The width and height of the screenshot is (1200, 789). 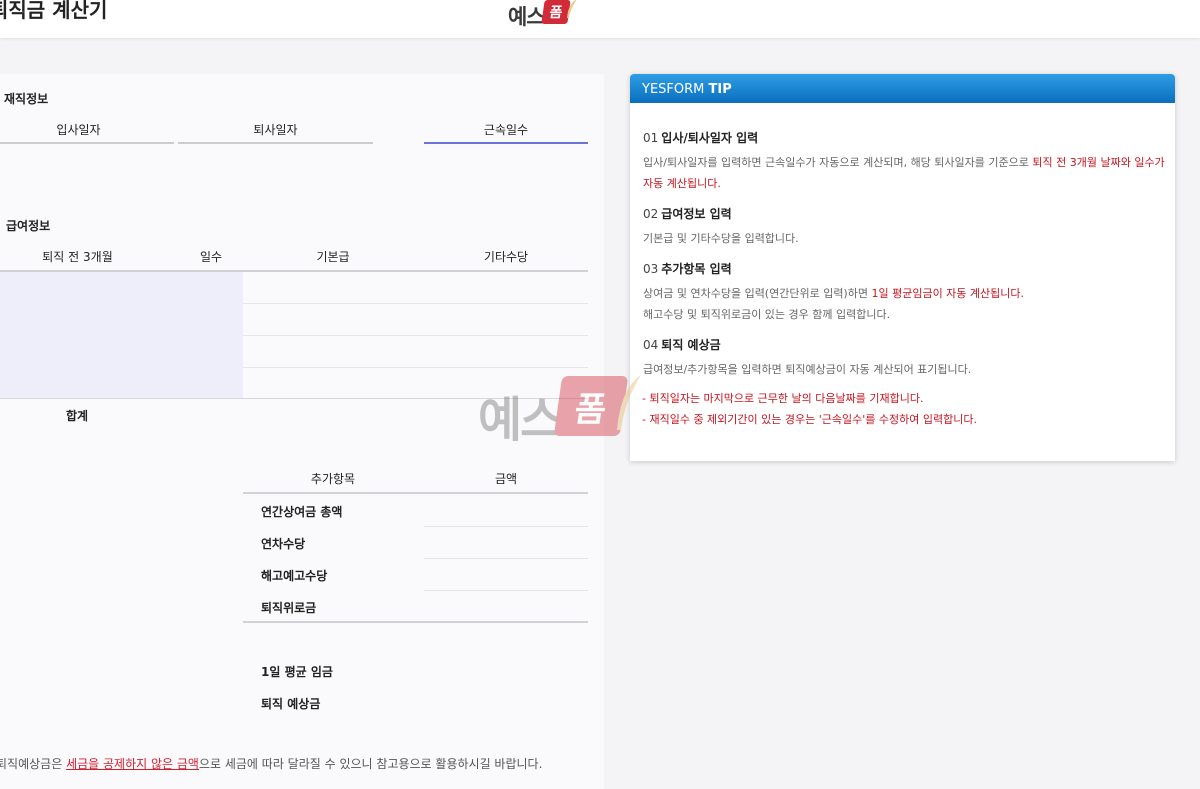 What do you see at coordinates (54, 11) in the screenshot?
I see `page-title: 퇴직금 계산기` at bounding box center [54, 11].